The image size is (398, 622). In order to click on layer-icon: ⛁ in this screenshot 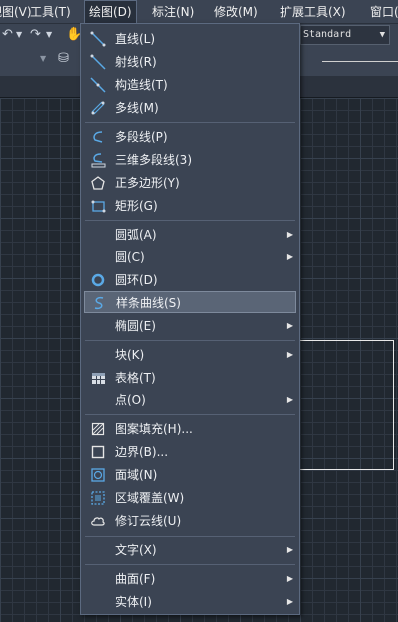, I will do `click(63, 59)`.